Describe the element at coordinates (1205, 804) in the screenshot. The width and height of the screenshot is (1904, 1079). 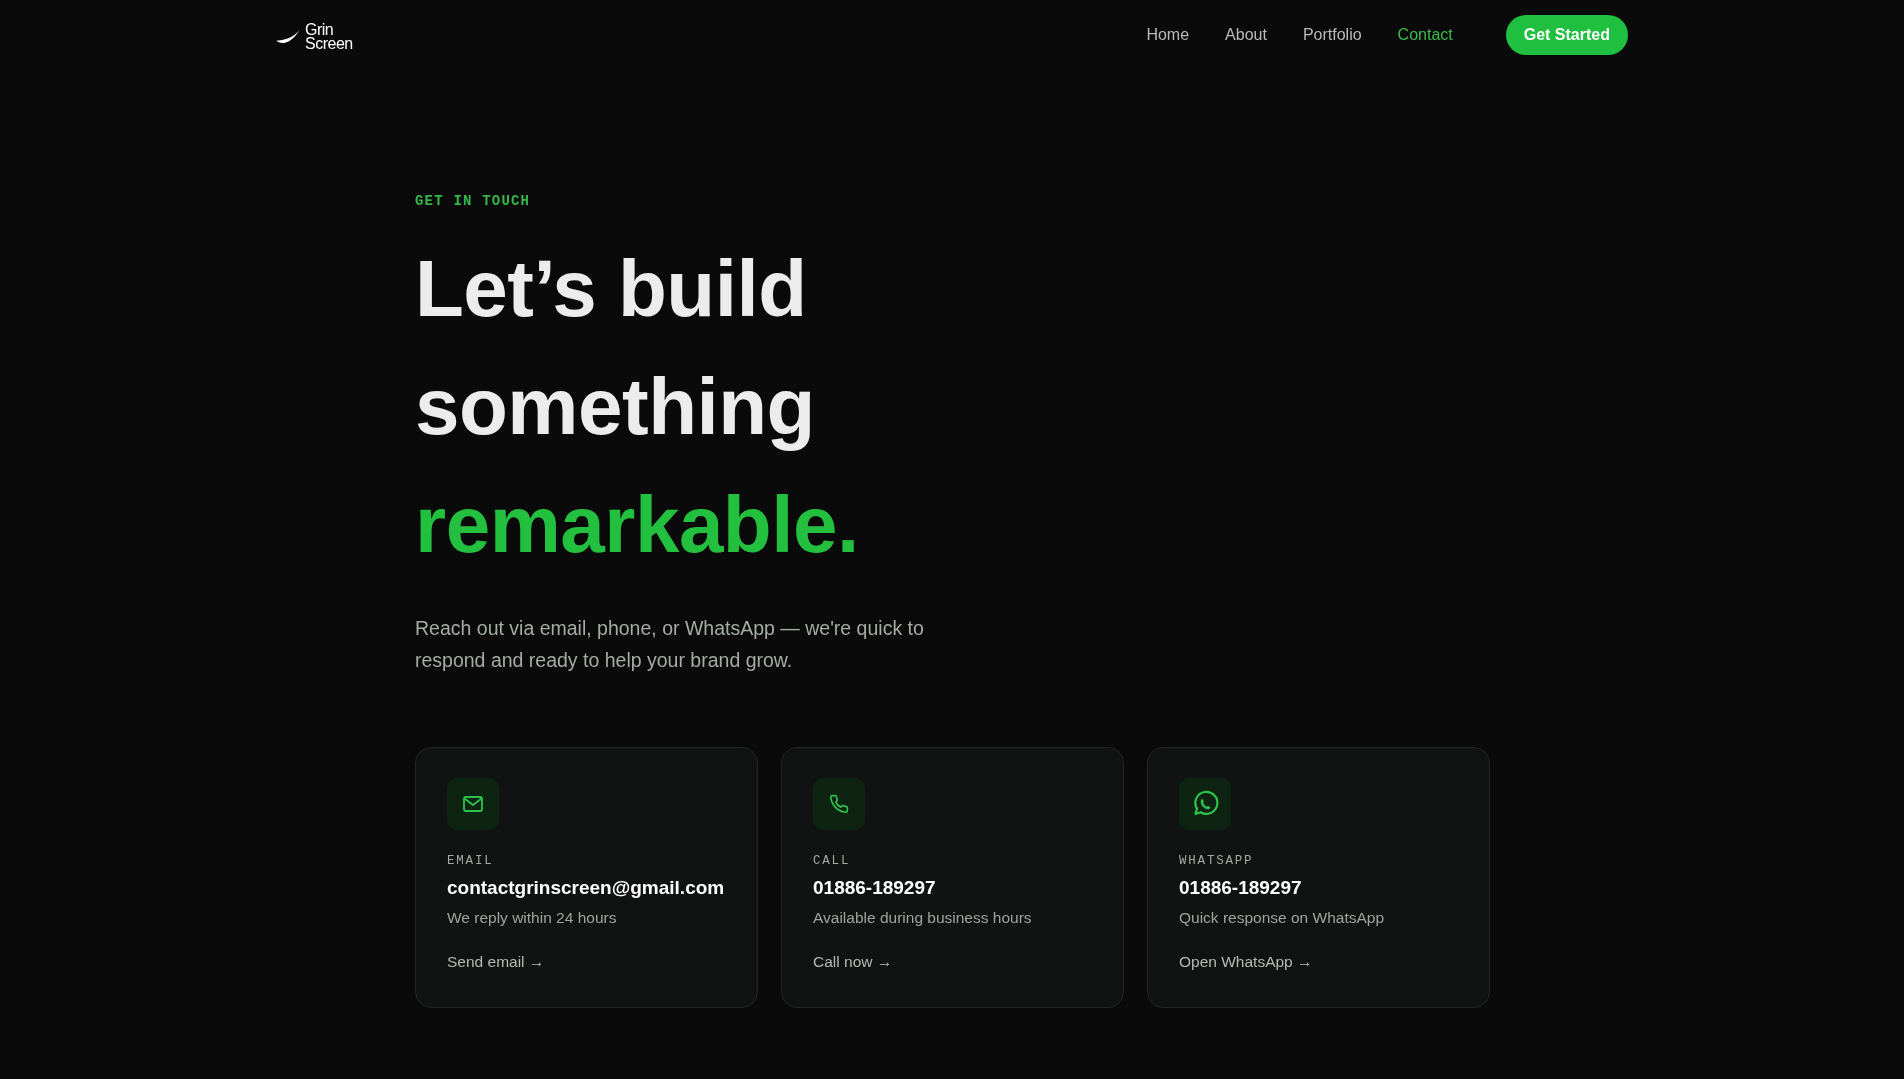
I see `chat-phone-icon` at that location.